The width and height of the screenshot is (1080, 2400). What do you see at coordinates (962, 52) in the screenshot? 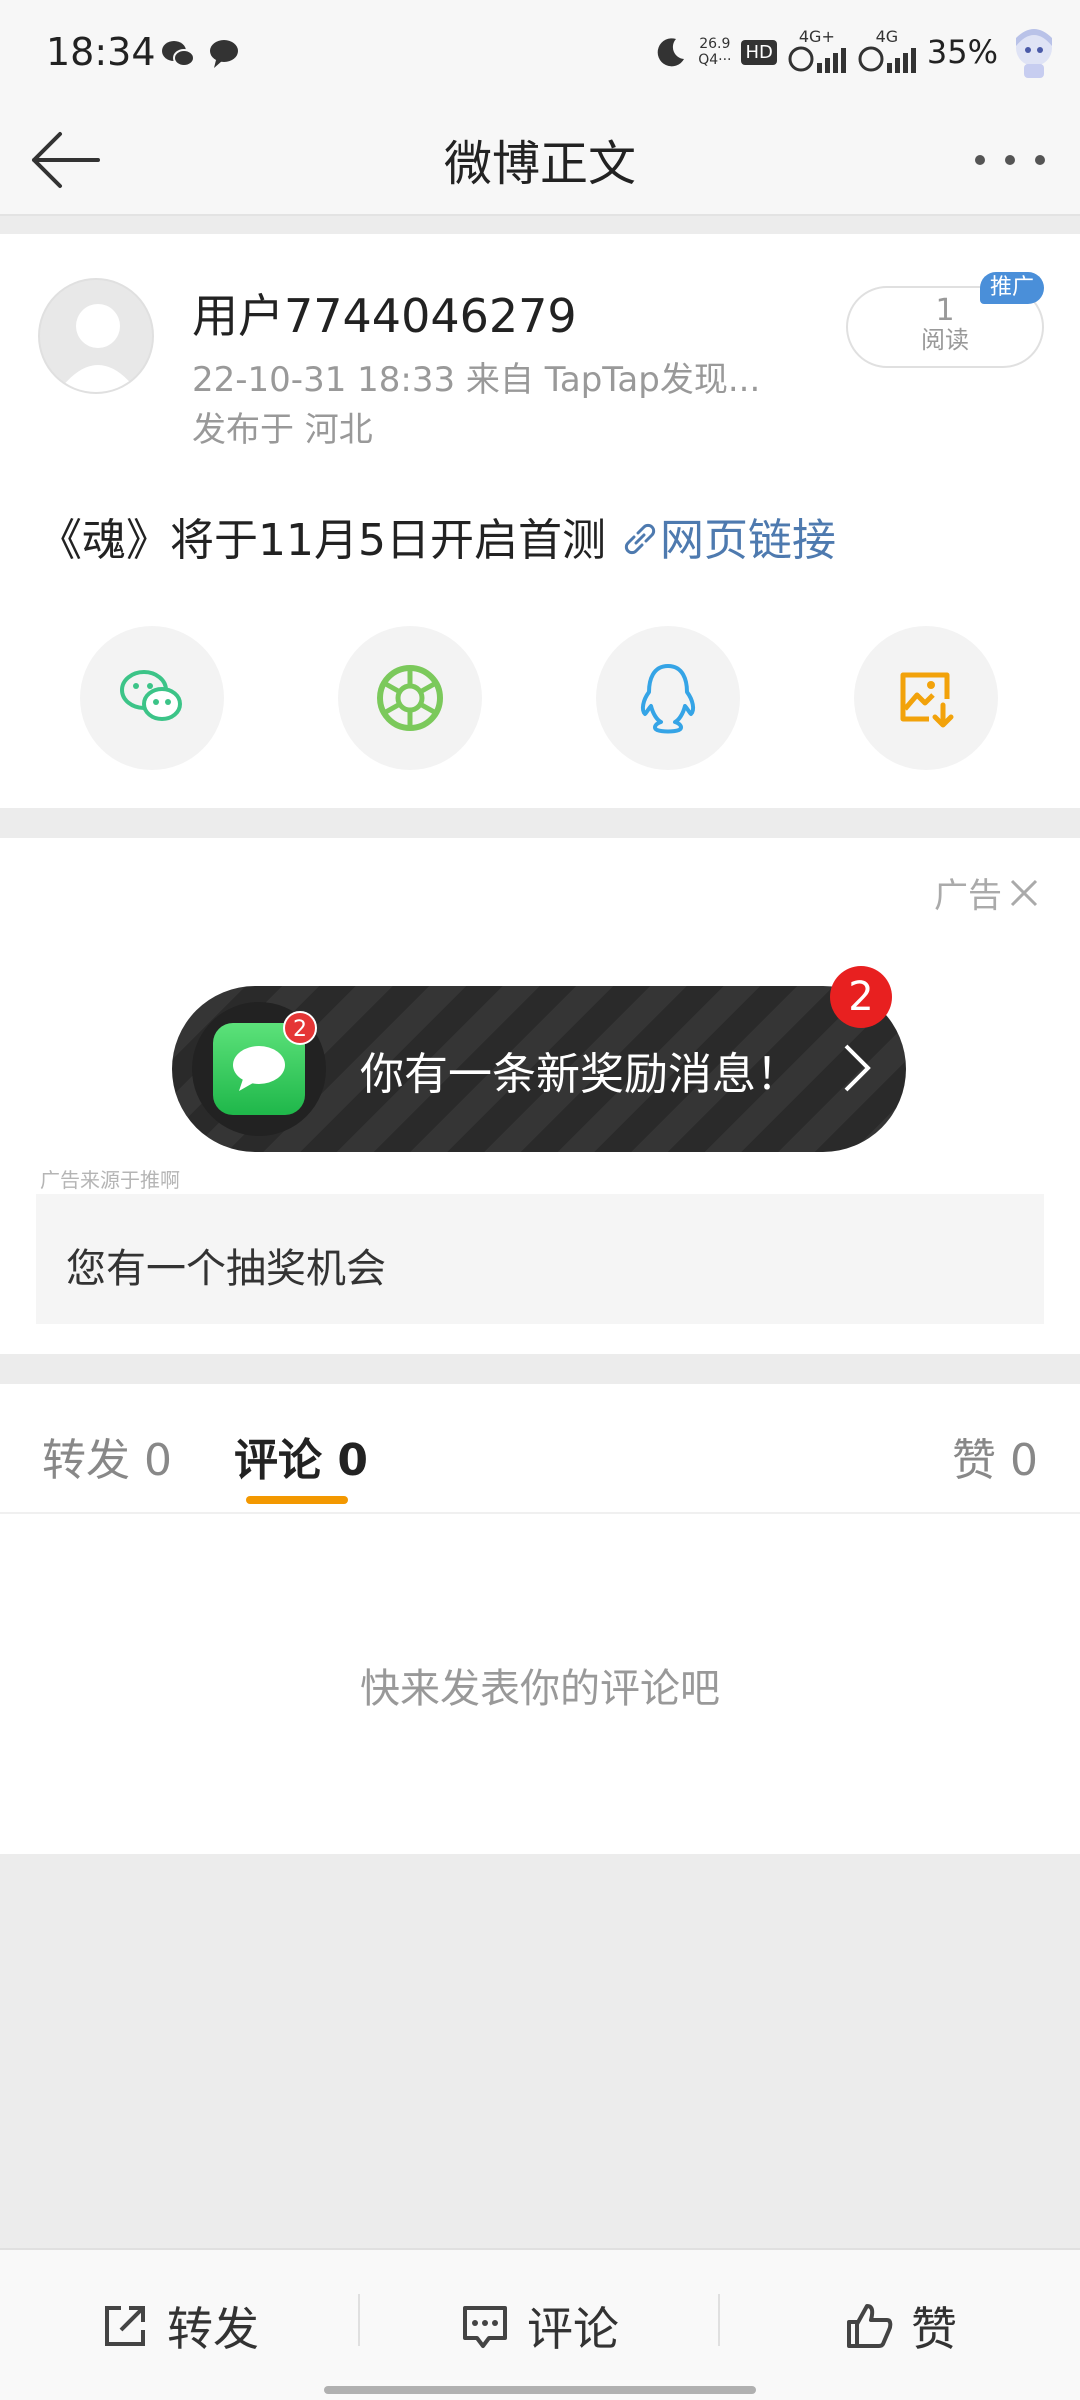
I see `battery-level: 35%` at bounding box center [962, 52].